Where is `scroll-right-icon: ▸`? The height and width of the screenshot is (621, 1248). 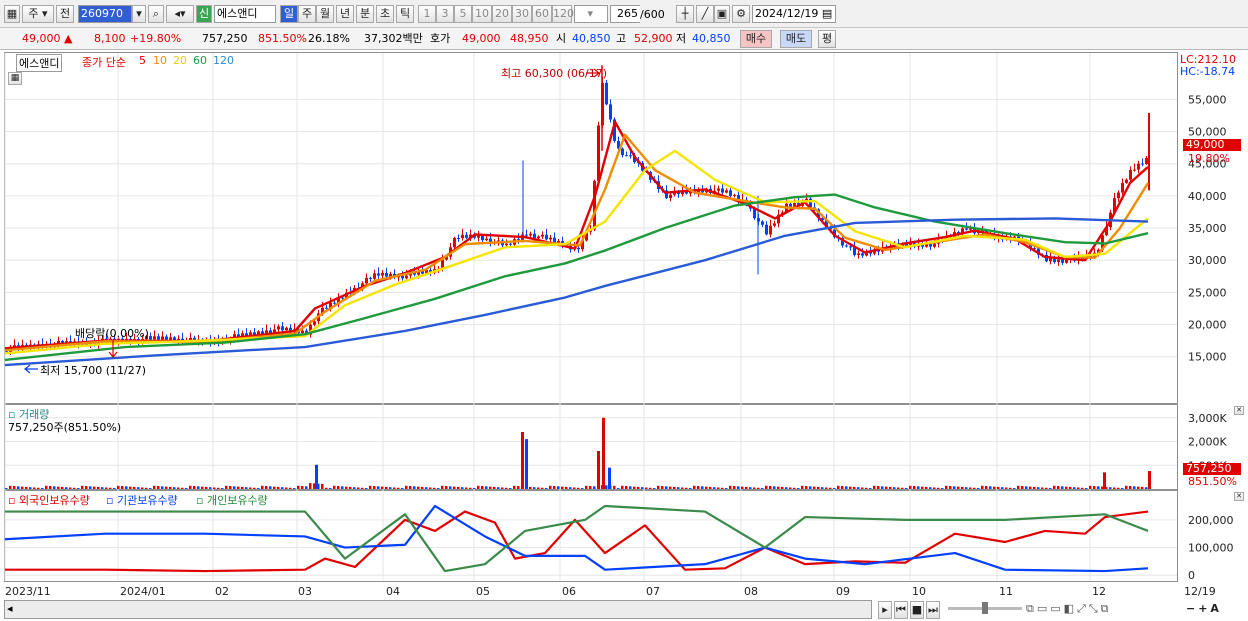
scroll-right-icon: ▸ is located at coordinates (885, 610).